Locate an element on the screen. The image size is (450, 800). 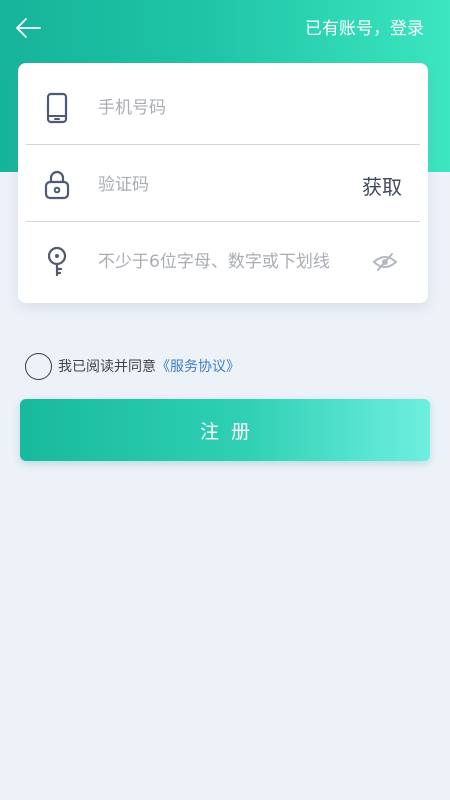
phone-row is located at coordinates (223, 108).